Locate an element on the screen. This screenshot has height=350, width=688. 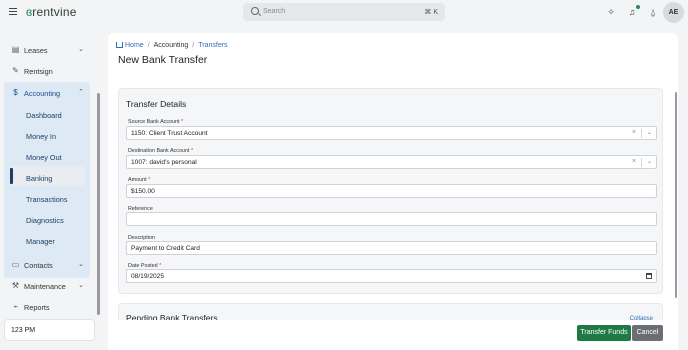
logo-text: rentvine is located at coordinates (54, 12).